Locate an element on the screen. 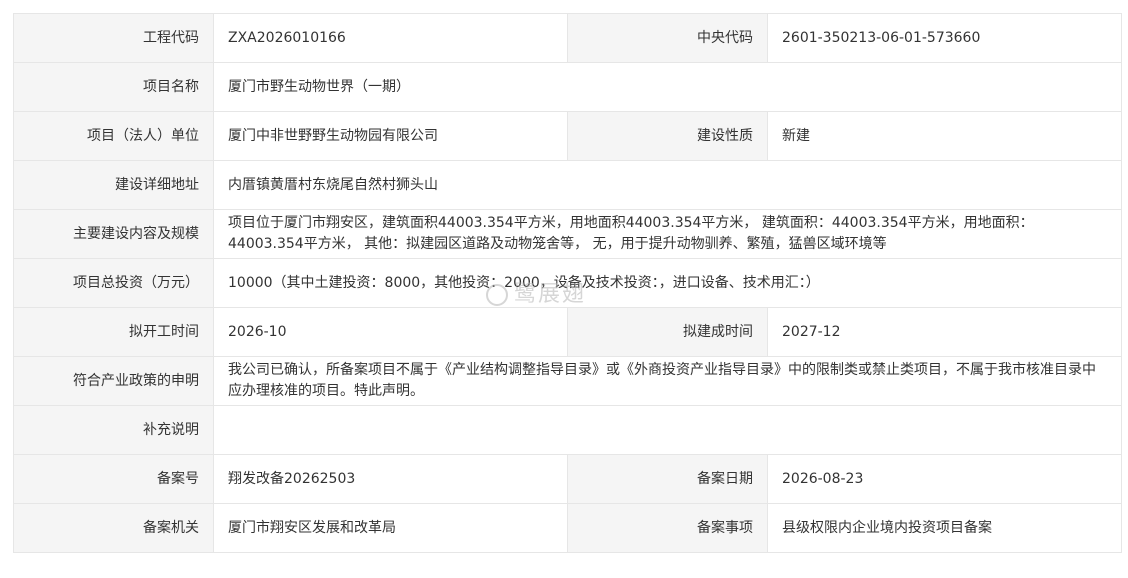  planned-start-value: 2026-10 is located at coordinates (390, 332).